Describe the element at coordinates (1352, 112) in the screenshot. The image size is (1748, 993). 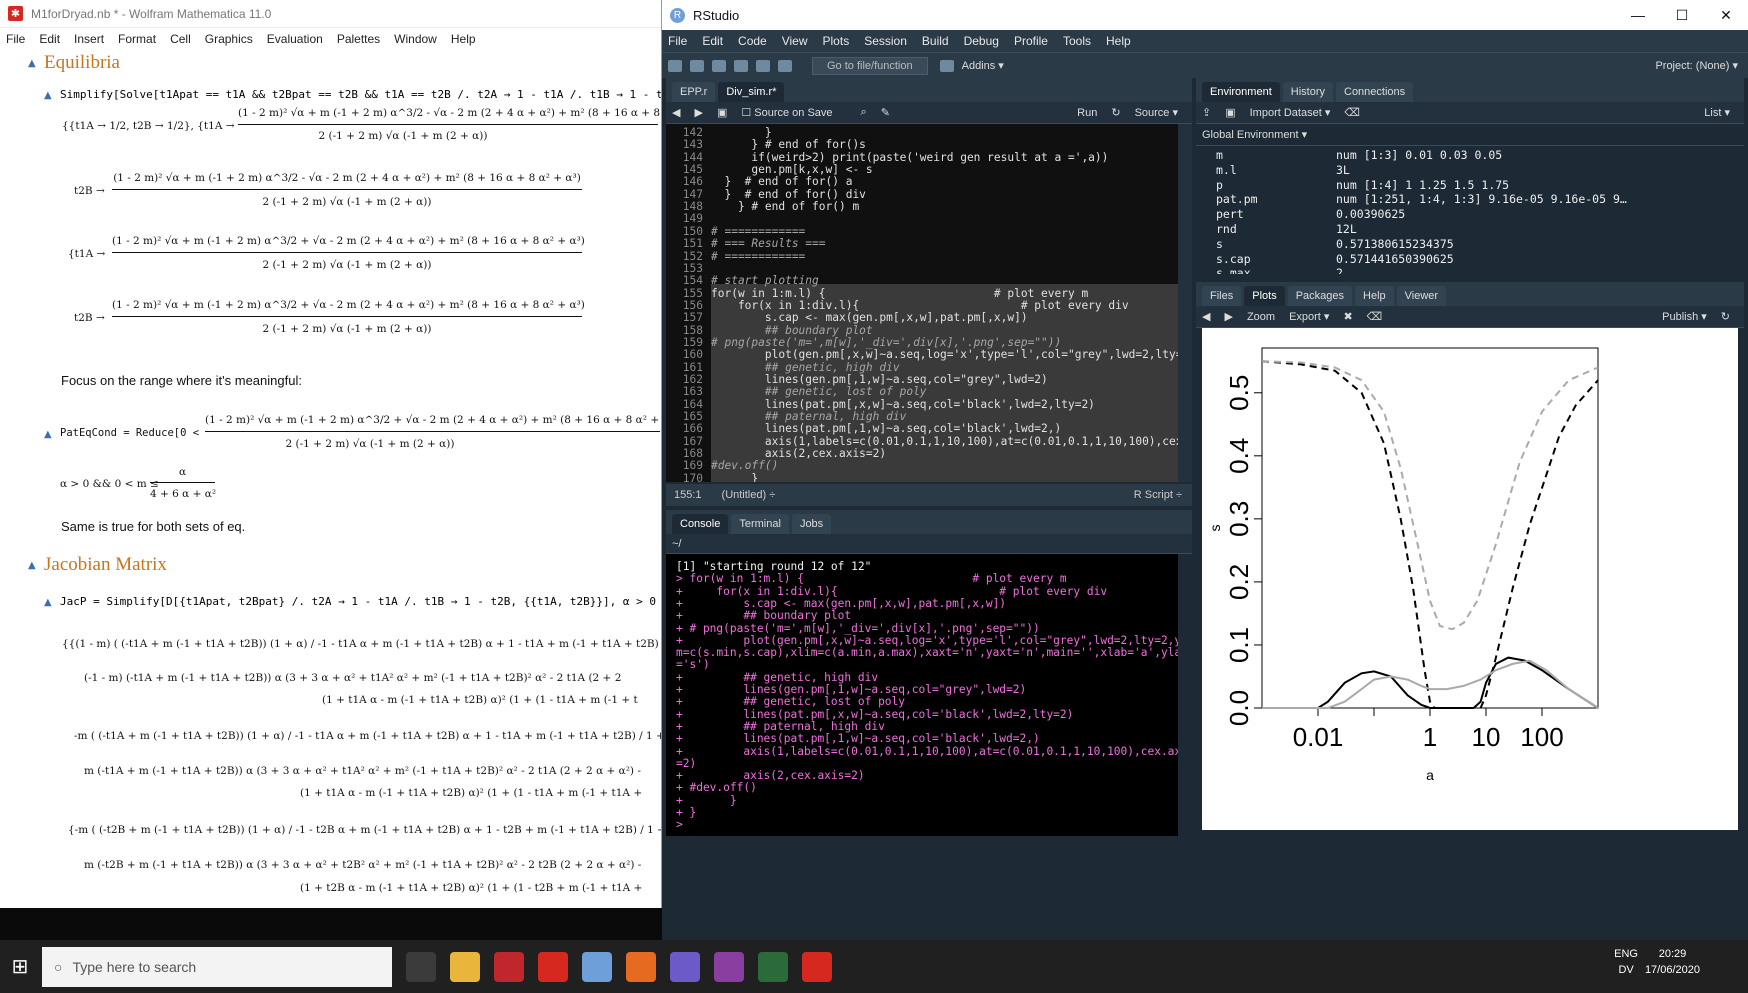
I see `broom-icon: ⌫` at that location.